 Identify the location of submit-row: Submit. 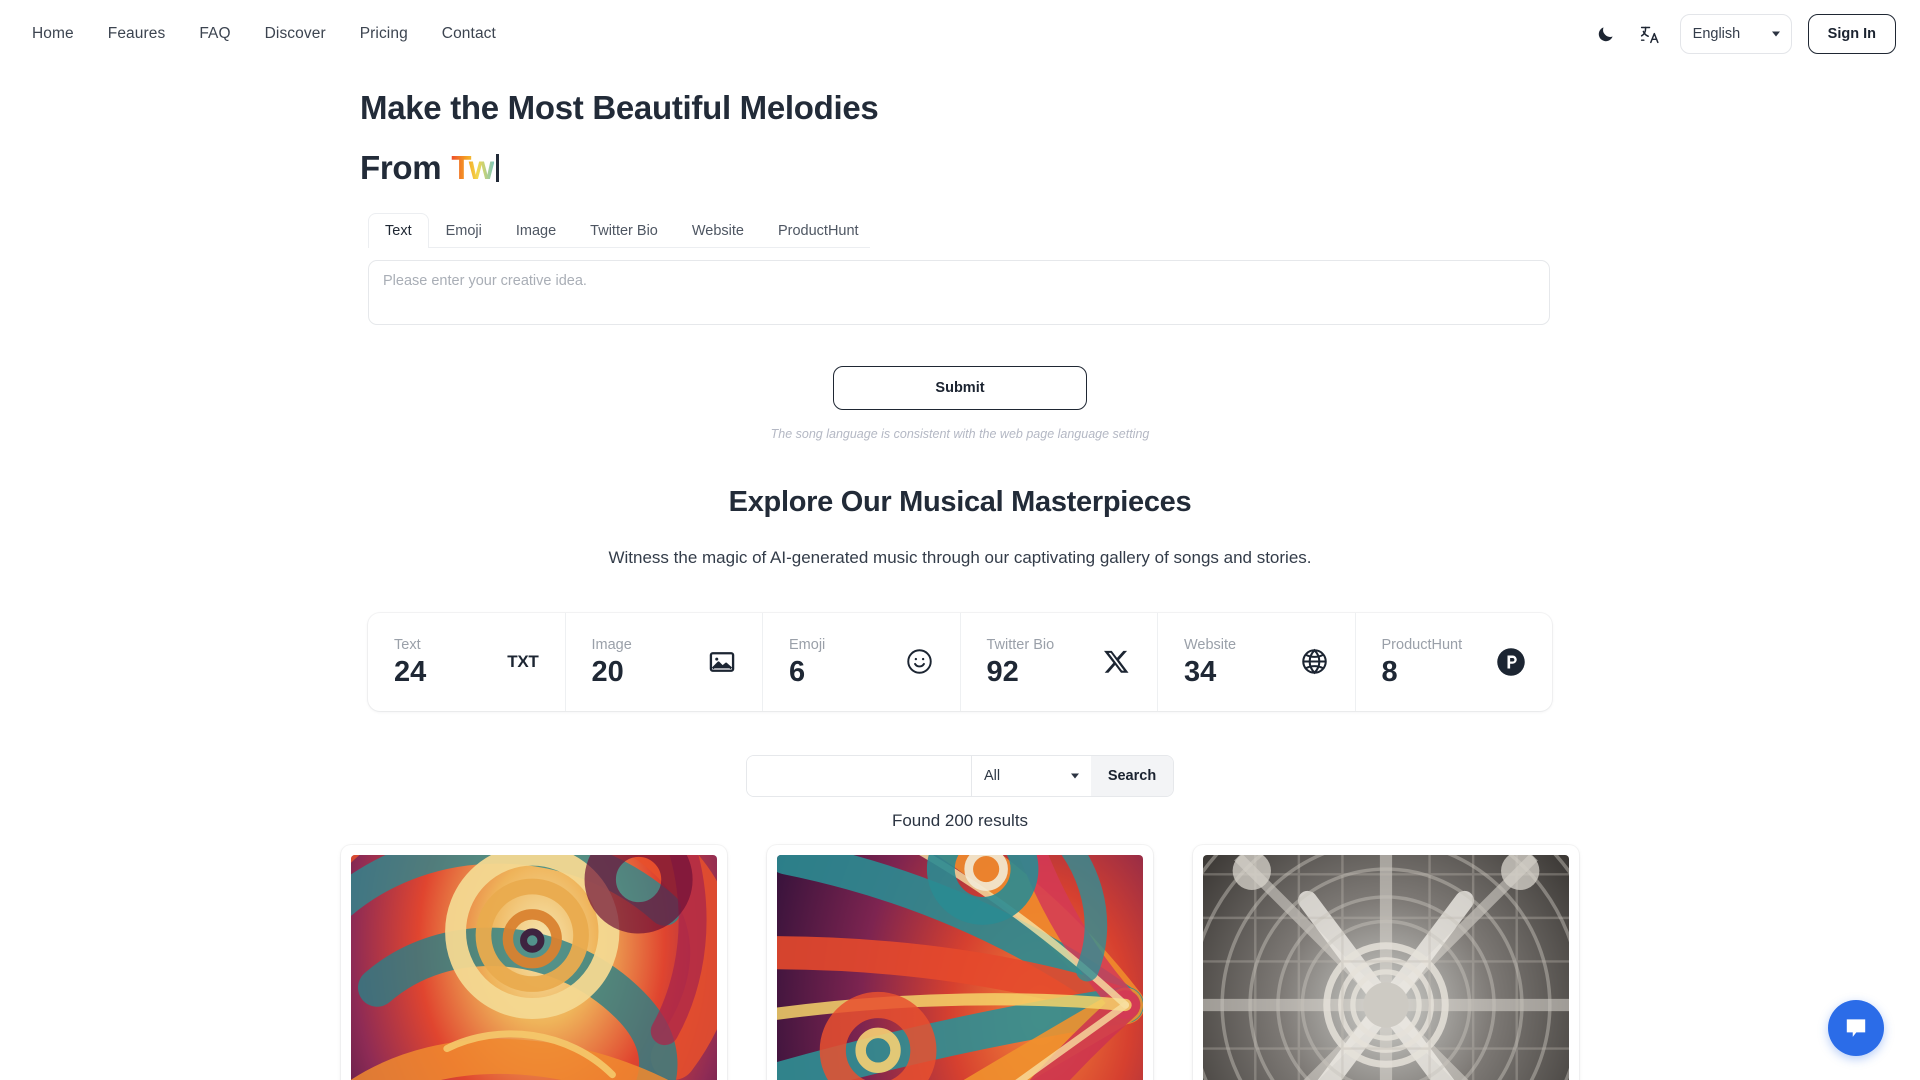
(960, 387).